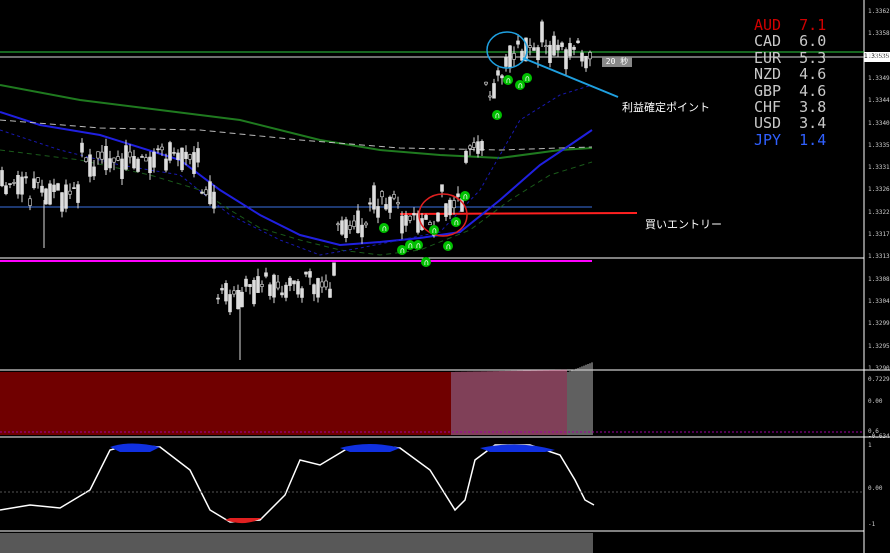  What do you see at coordinates (296, 122) in the screenshot?
I see `ma-green` at bounding box center [296, 122].